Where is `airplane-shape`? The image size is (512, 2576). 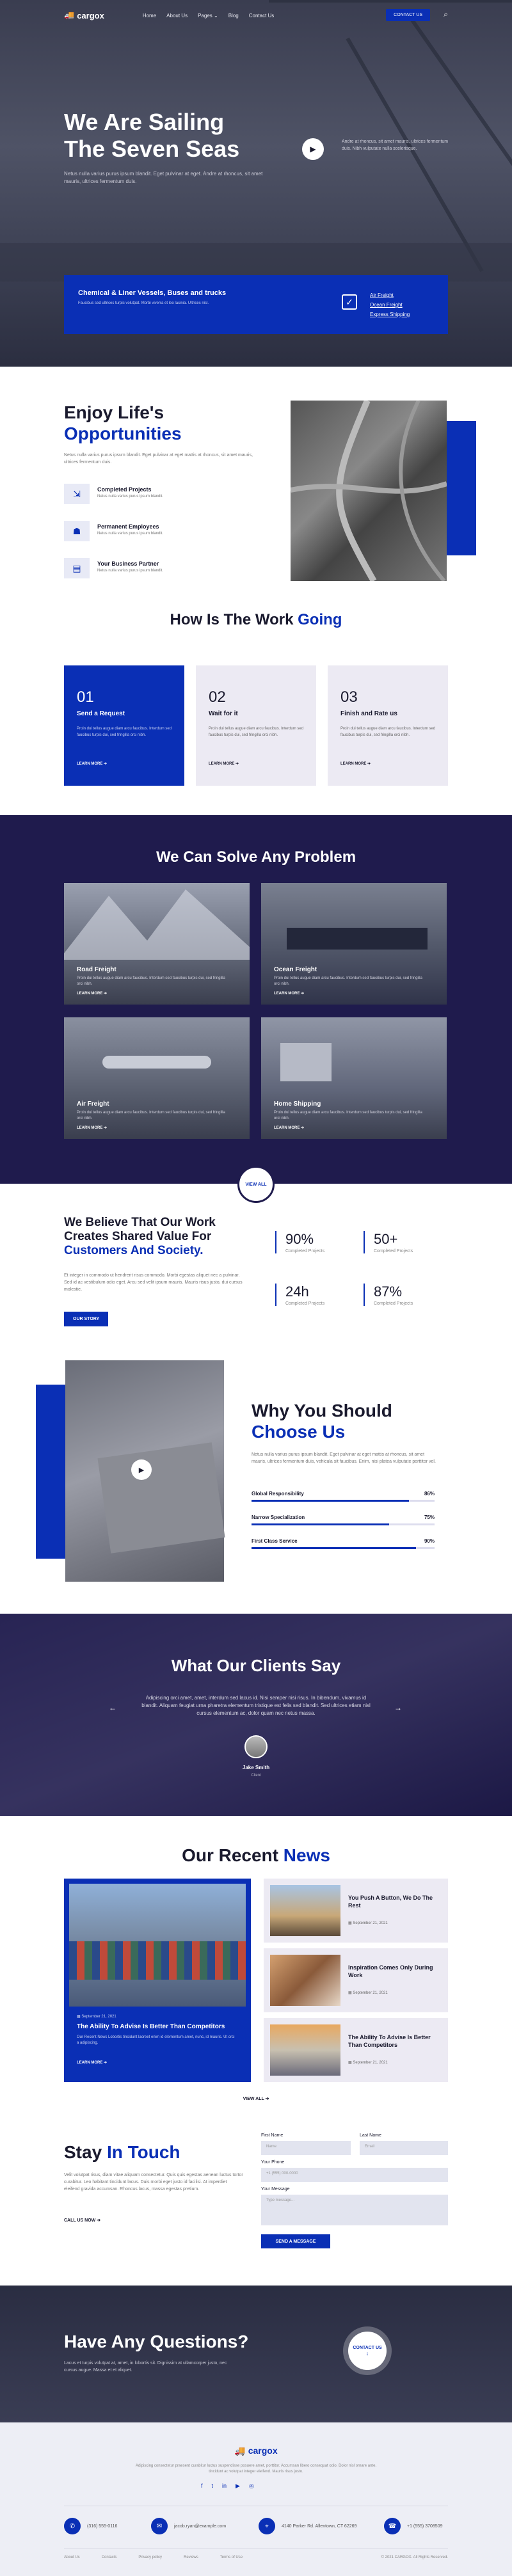
airplane-shape is located at coordinates (156, 1063).